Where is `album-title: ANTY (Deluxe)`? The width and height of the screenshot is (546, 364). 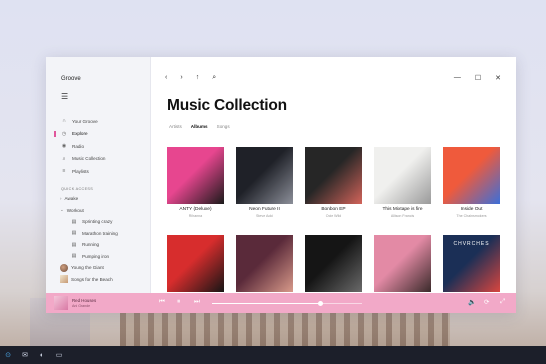 album-title: ANTY (Deluxe) is located at coordinates (195, 209).